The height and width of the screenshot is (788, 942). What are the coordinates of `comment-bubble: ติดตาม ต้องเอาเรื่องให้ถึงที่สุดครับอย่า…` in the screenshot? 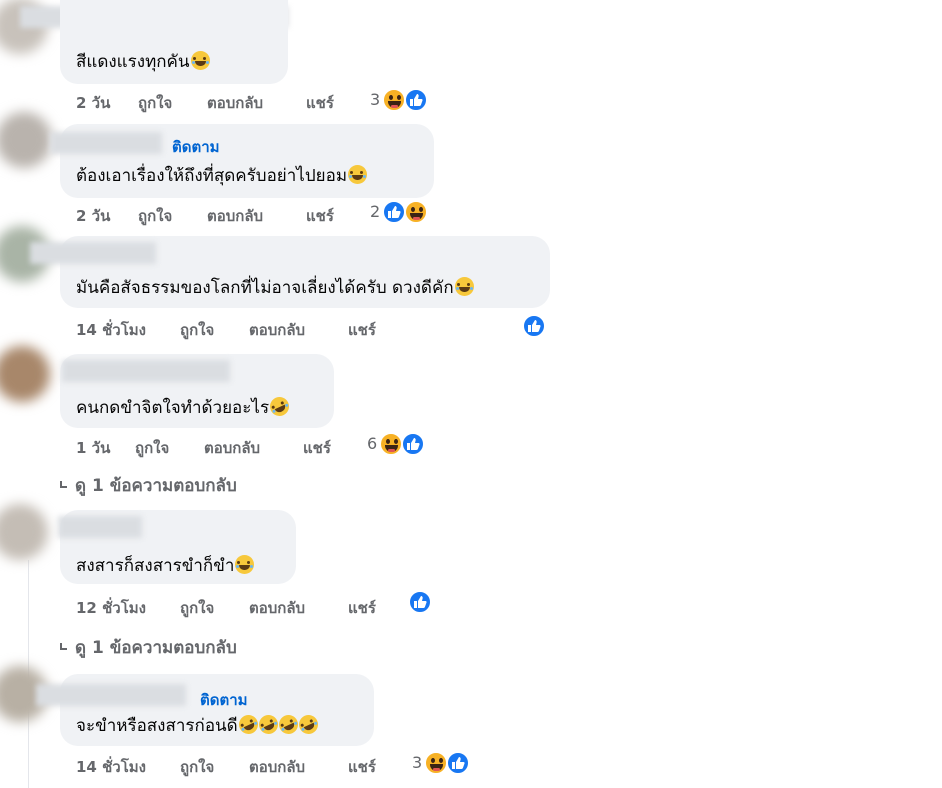 It's located at (242, 161).